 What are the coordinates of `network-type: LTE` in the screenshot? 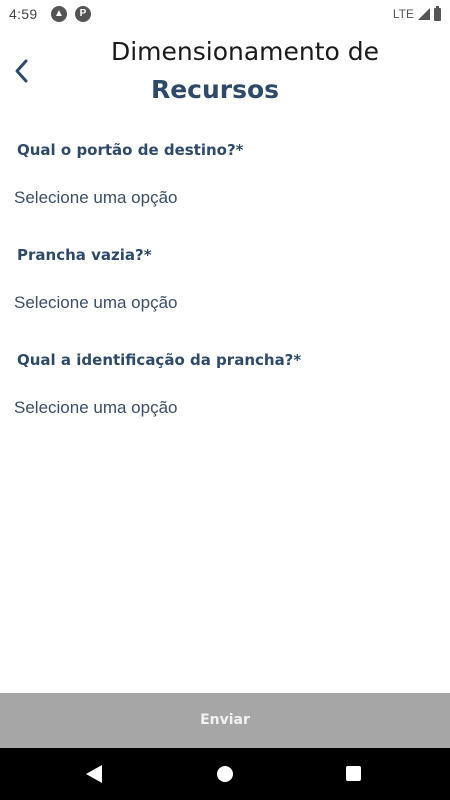 It's located at (403, 14).